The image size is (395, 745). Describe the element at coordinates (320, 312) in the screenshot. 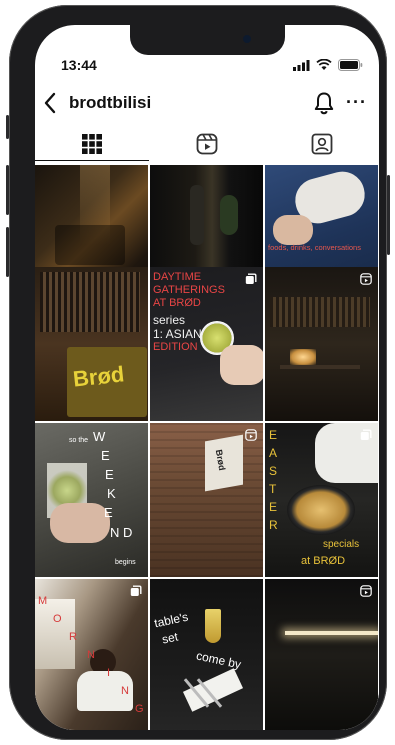

I see `shelf-shape` at that location.